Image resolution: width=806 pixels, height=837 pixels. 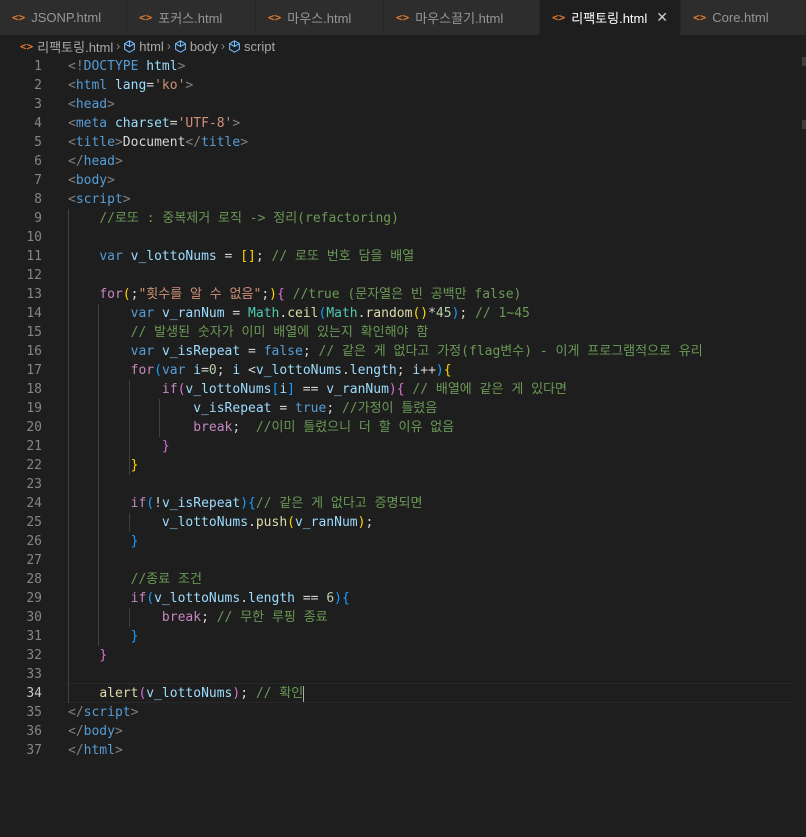 I want to click on code-line: 26 }, so click(x=403, y=541).